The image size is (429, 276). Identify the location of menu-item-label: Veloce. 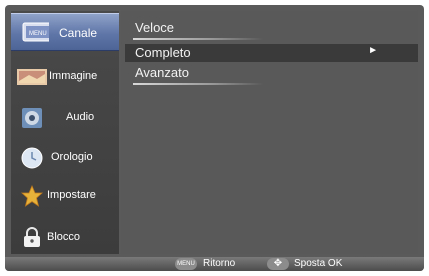
(155, 27).